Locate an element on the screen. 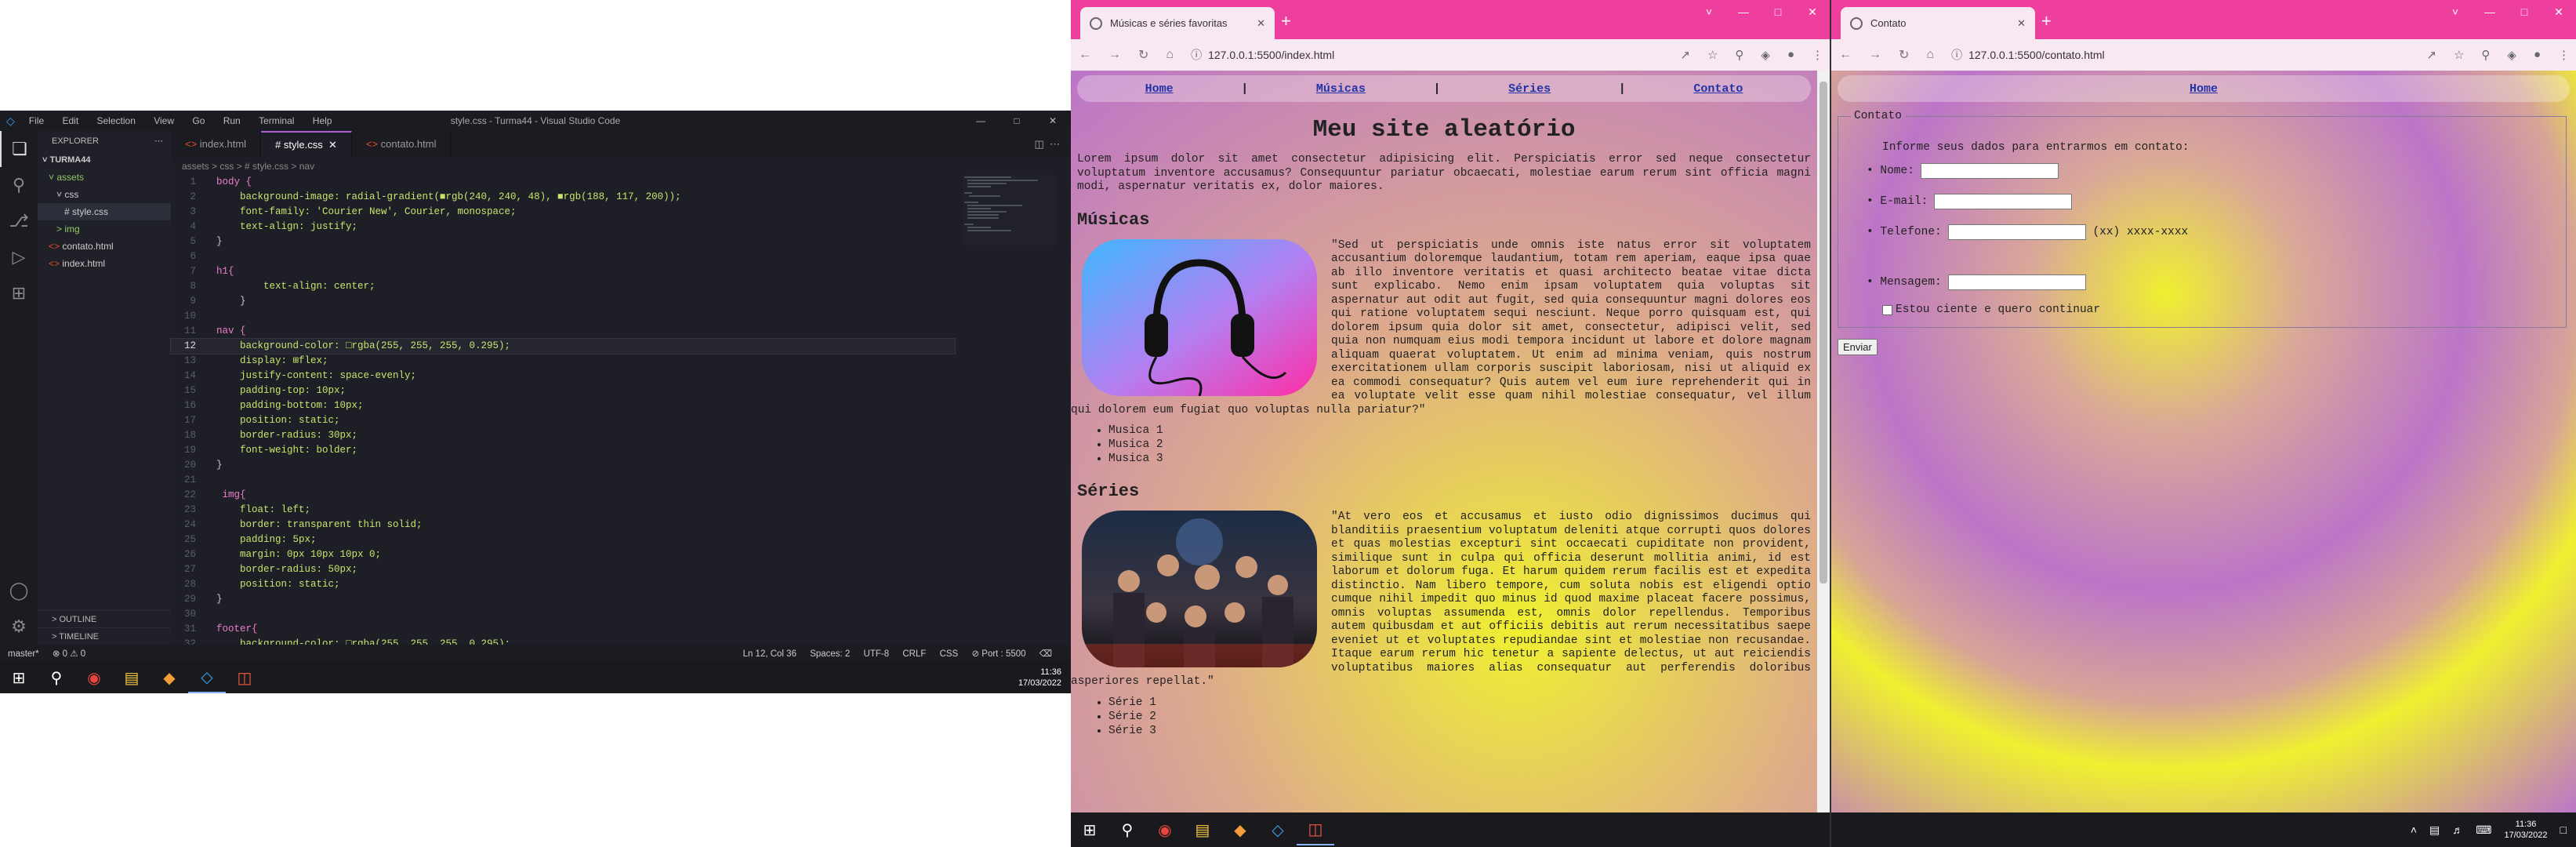 This screenshot has width=2576, height=847. code-line: 19 font-weight: bolder; is located at coordinates (563, 450).